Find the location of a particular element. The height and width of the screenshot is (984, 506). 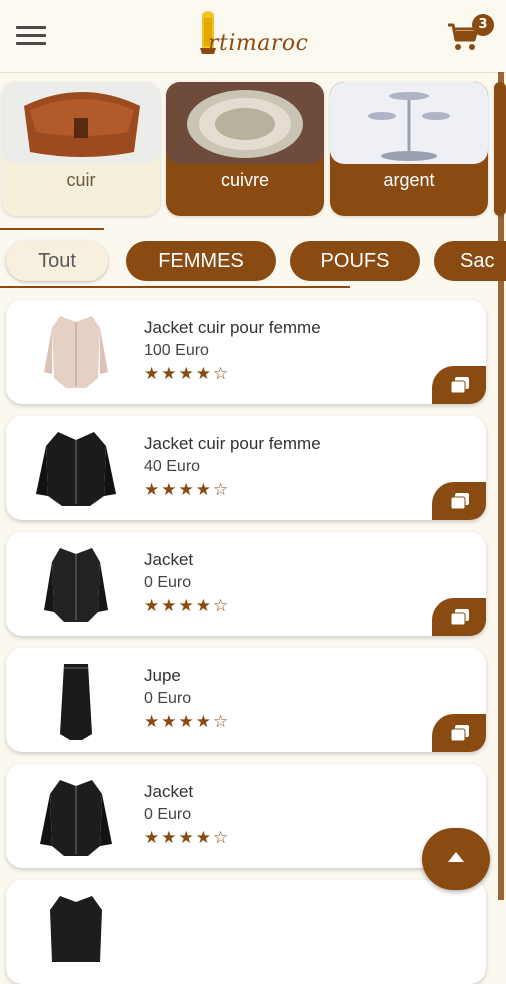

category-divider is located at coordinates (52, 229).